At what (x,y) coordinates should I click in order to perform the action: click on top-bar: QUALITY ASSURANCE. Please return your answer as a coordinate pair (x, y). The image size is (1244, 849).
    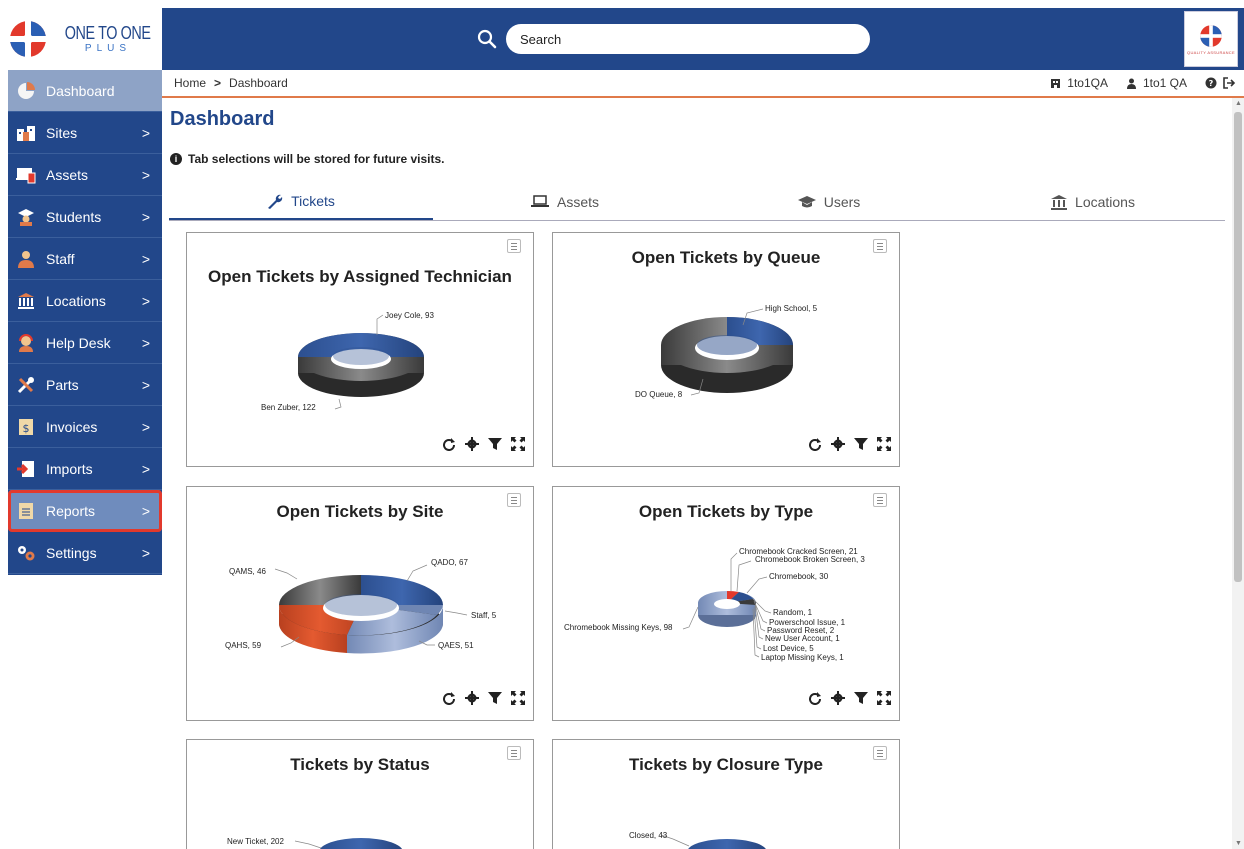
    Looking at the image, I should click on (703, 39).